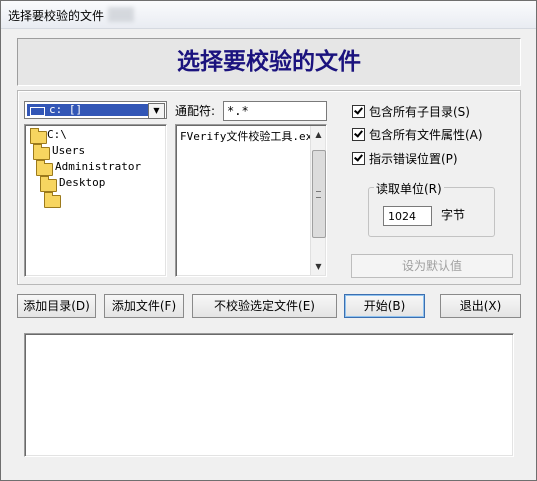  Describe the element at coordinates (264, 306) in the screenshot. I see `no-verify-button: 不校验选定文件(E)` at that location.